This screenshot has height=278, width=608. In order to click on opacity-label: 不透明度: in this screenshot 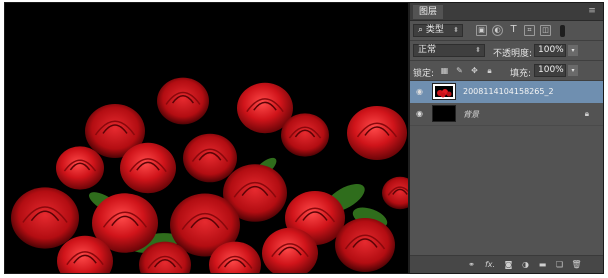, I will do `click(513, 54)`.